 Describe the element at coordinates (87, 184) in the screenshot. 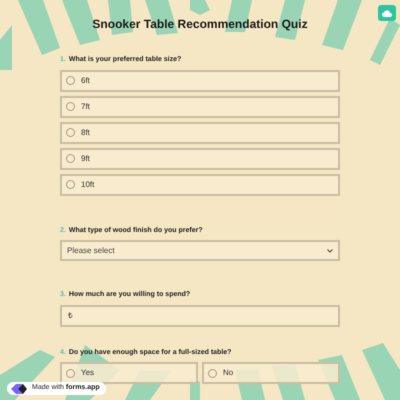

I see `option-label: 10ft` at that location.